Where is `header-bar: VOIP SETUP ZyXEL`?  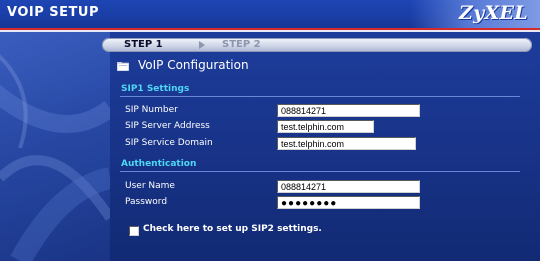 header-bar: VOIP SETUP ZyXEL is located at coordinates (270, 14).